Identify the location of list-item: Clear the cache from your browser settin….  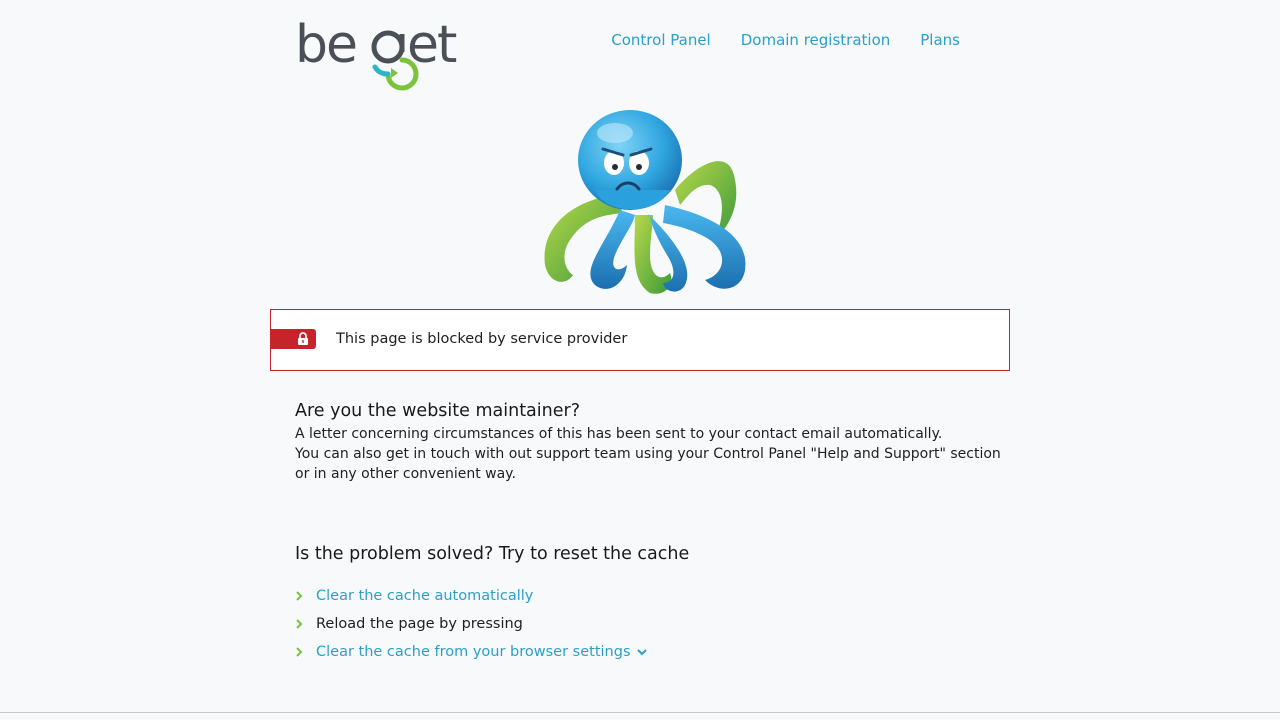
(471, 652).